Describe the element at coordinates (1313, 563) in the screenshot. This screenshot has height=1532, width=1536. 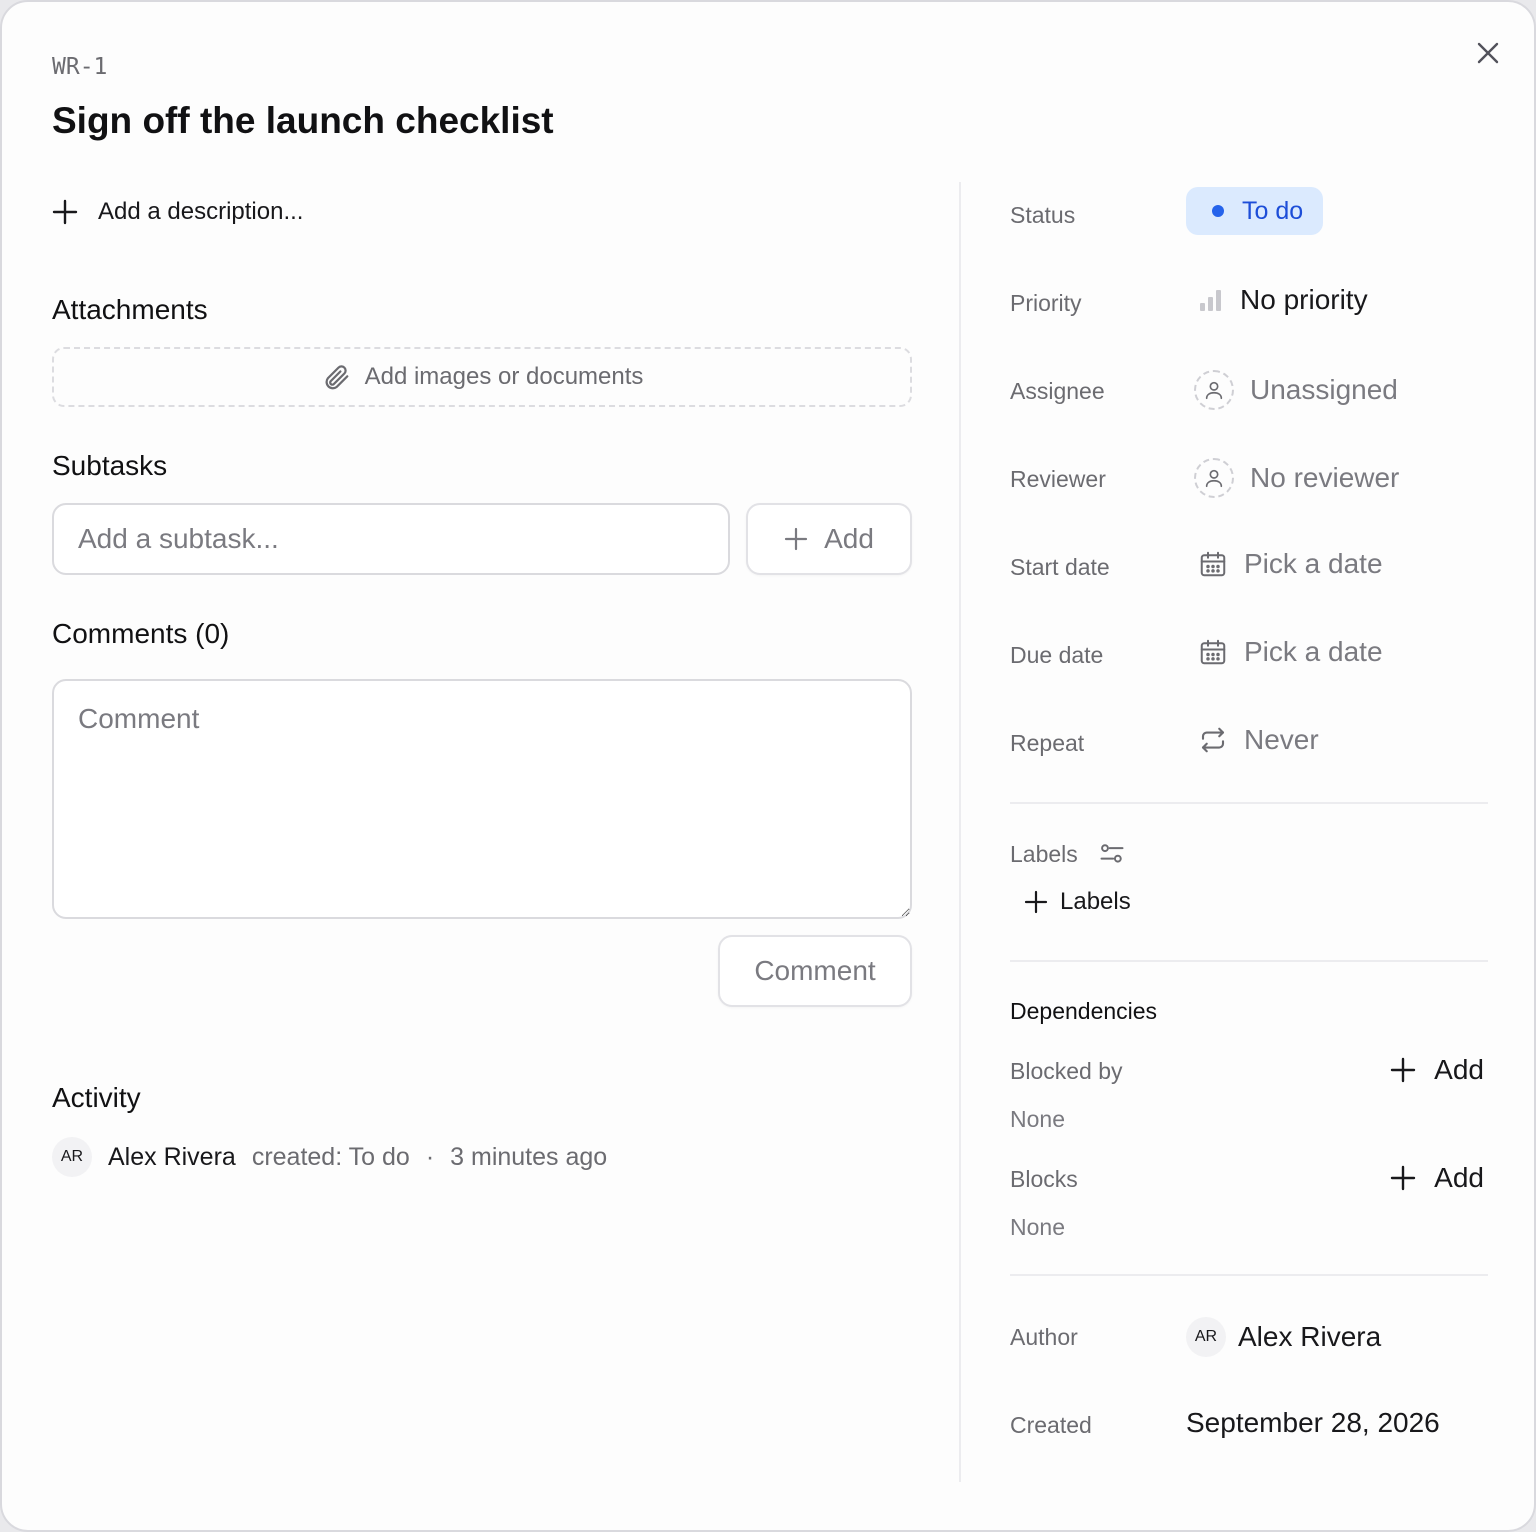
I see `start-date-value: Pick a date` at that location.